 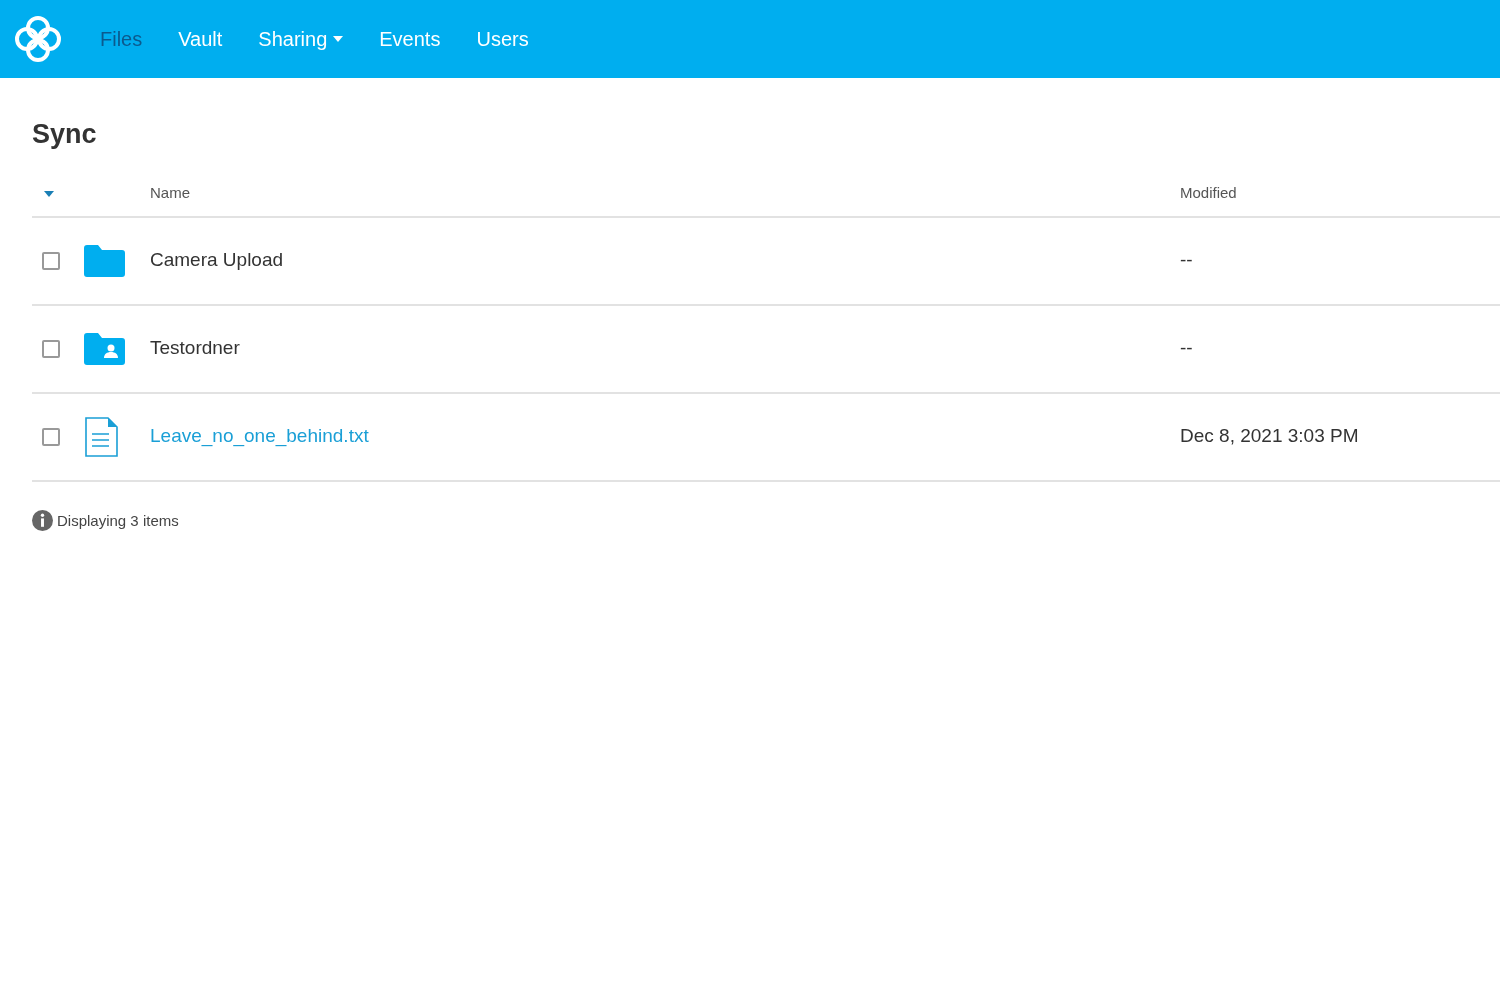 I want to click on column-header: Modified, so click(x=1208, y=192).